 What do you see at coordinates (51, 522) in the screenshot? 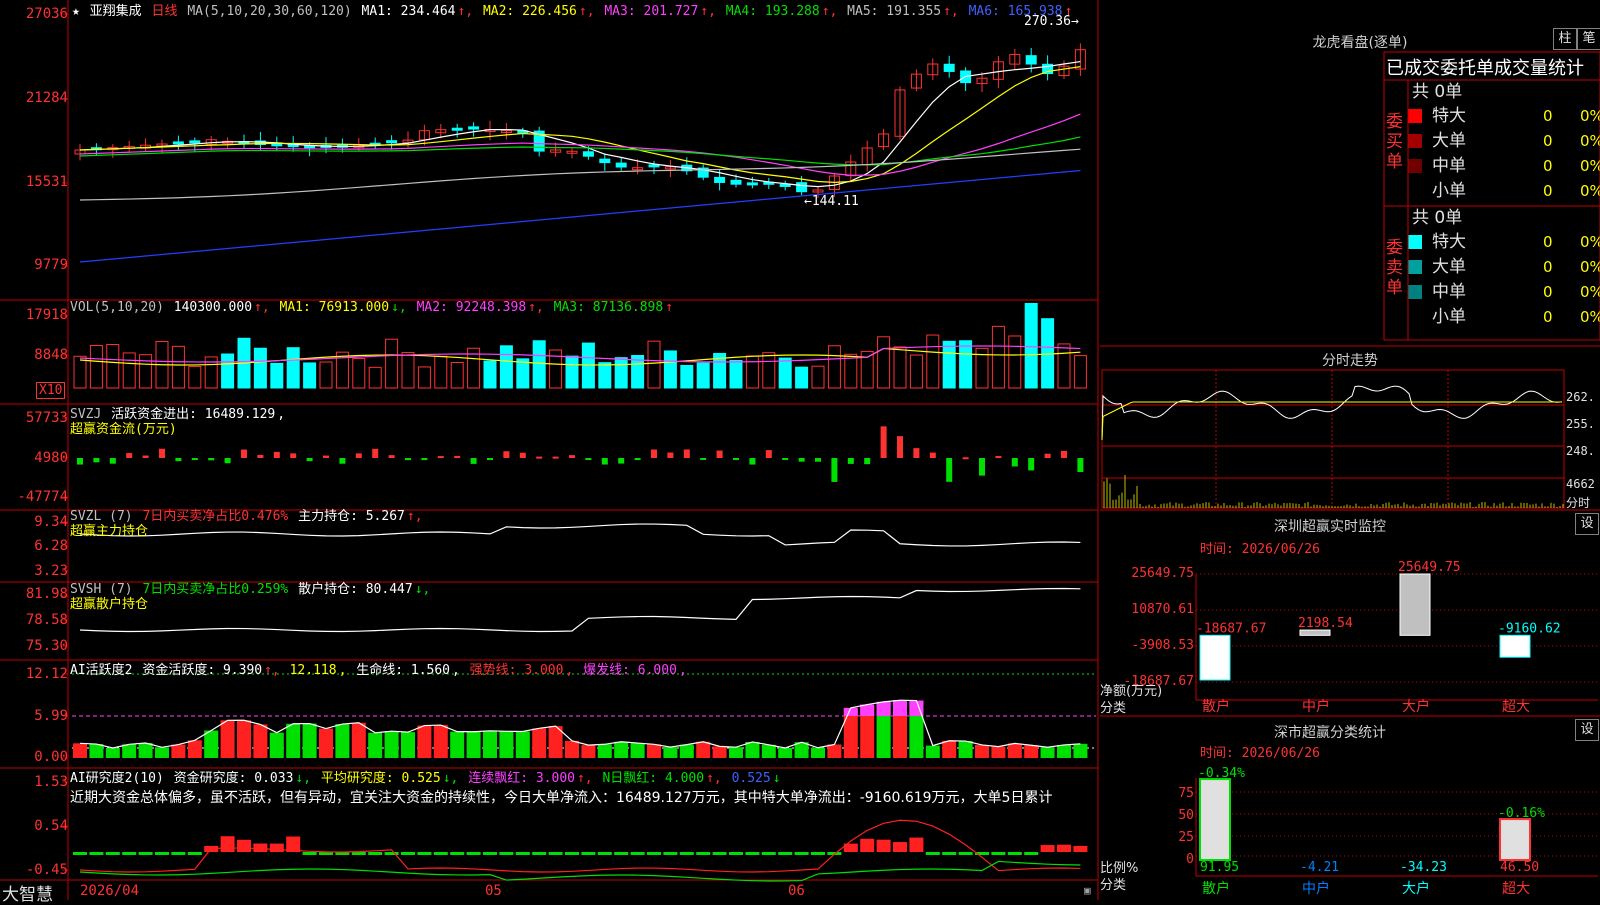
I see `svzl-axis-label: 9.34` at bounding box center [51, 522].